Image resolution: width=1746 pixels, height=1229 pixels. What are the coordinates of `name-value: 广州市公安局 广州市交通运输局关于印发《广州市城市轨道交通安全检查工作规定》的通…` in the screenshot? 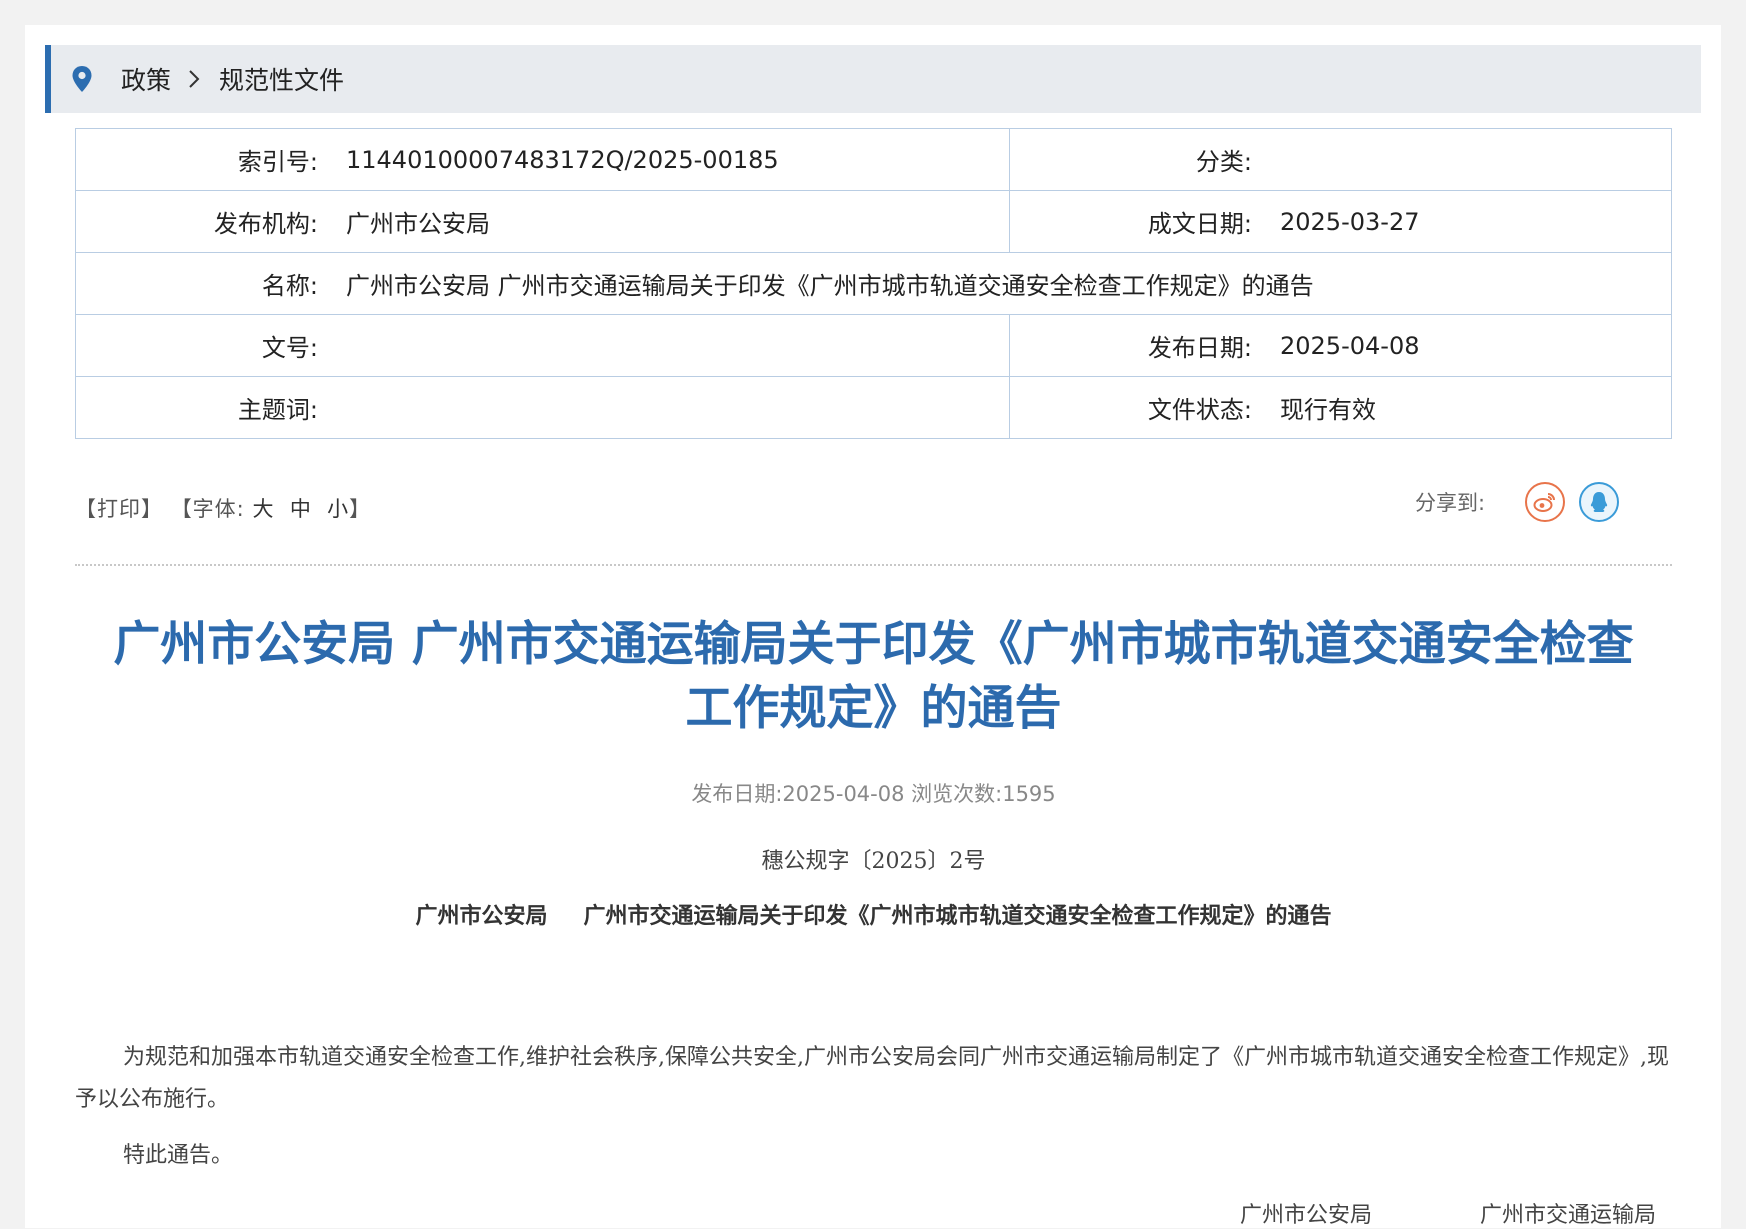 It's located at (830, 286).